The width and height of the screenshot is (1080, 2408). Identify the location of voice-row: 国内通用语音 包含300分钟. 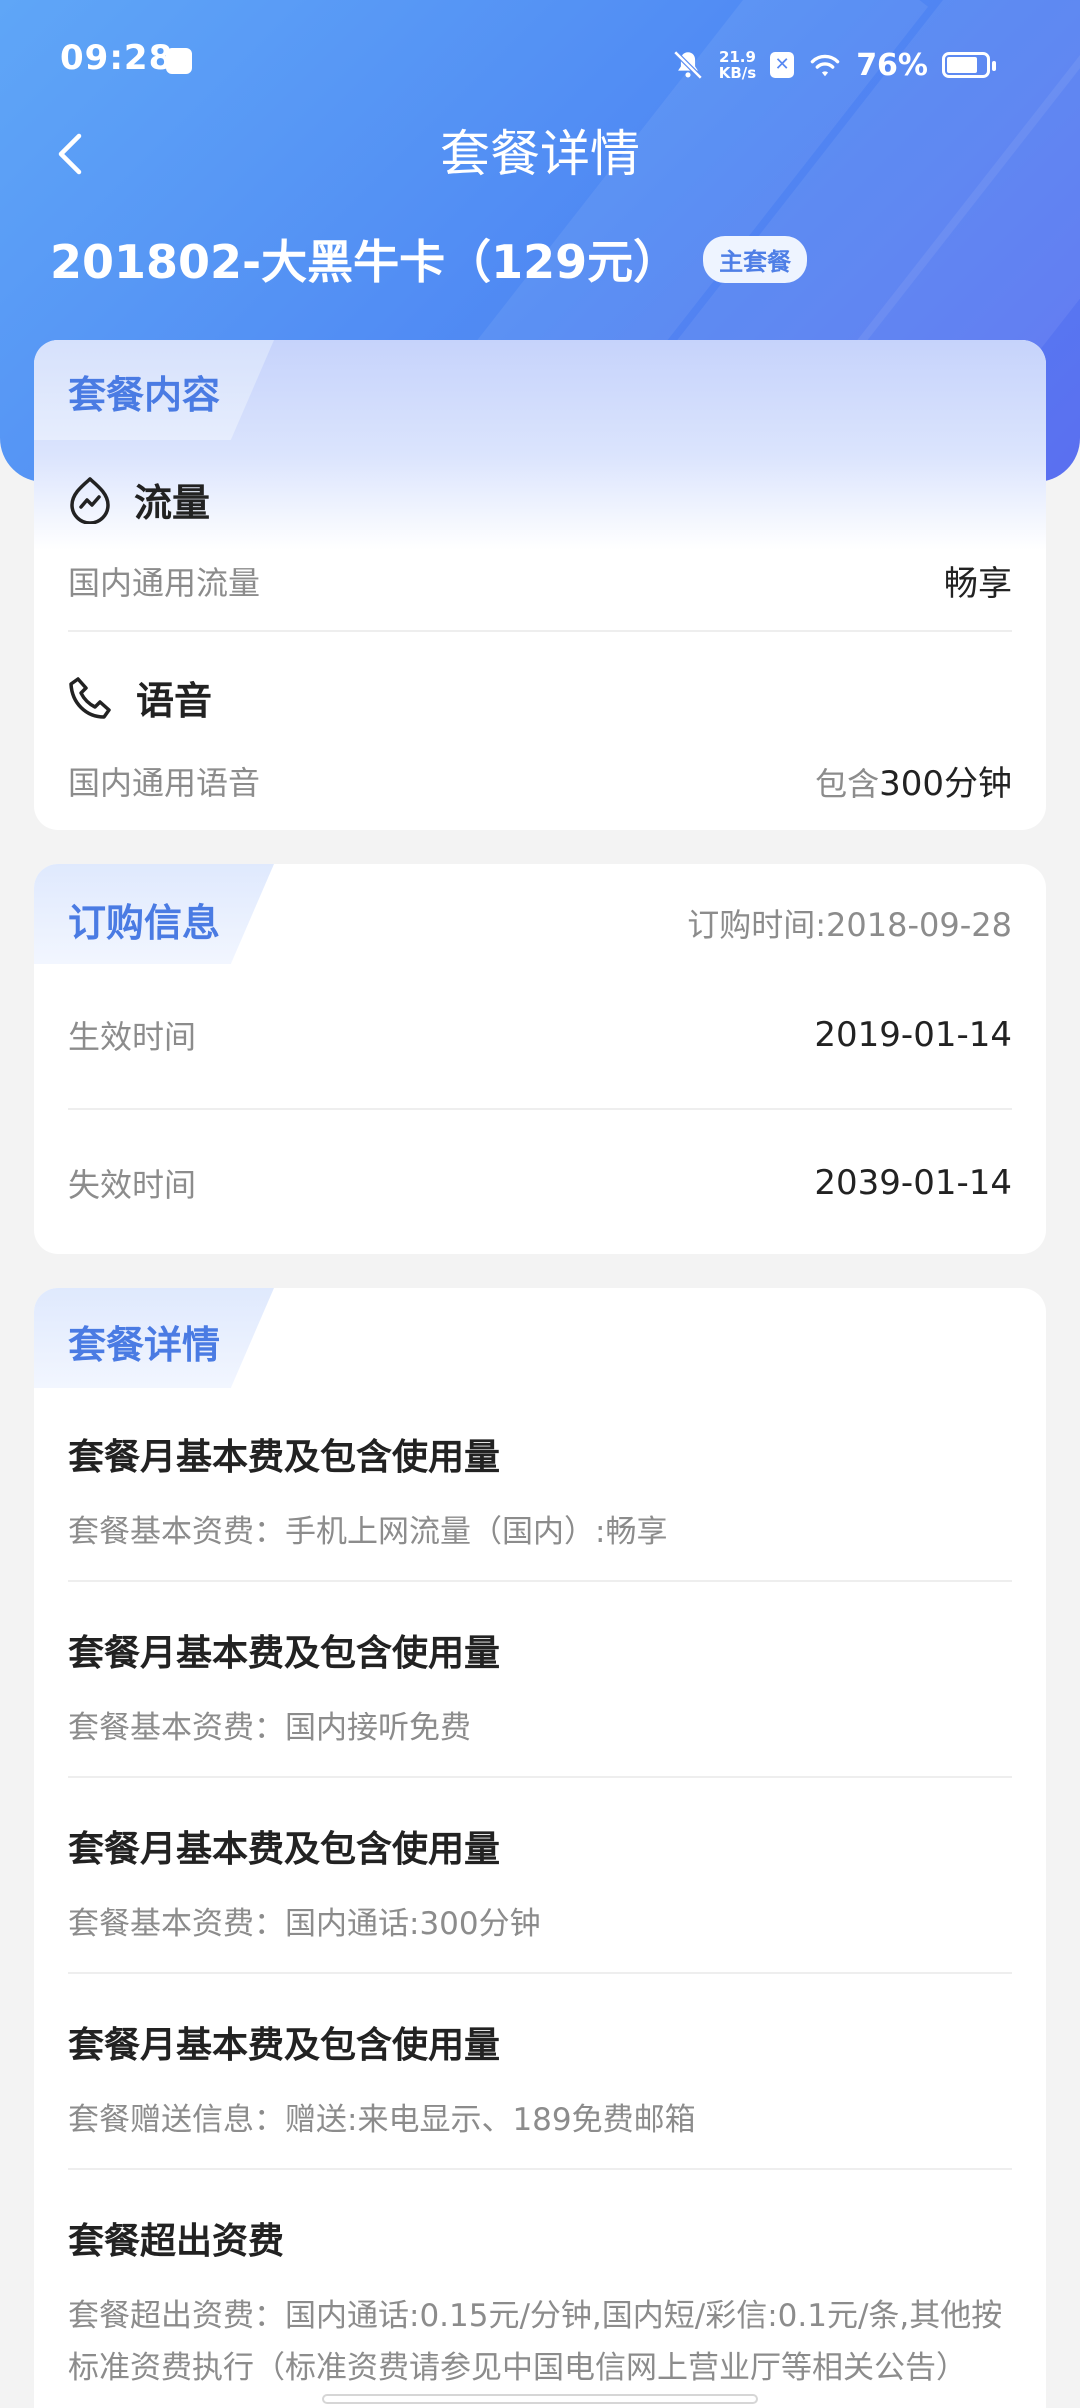
(540, 780).